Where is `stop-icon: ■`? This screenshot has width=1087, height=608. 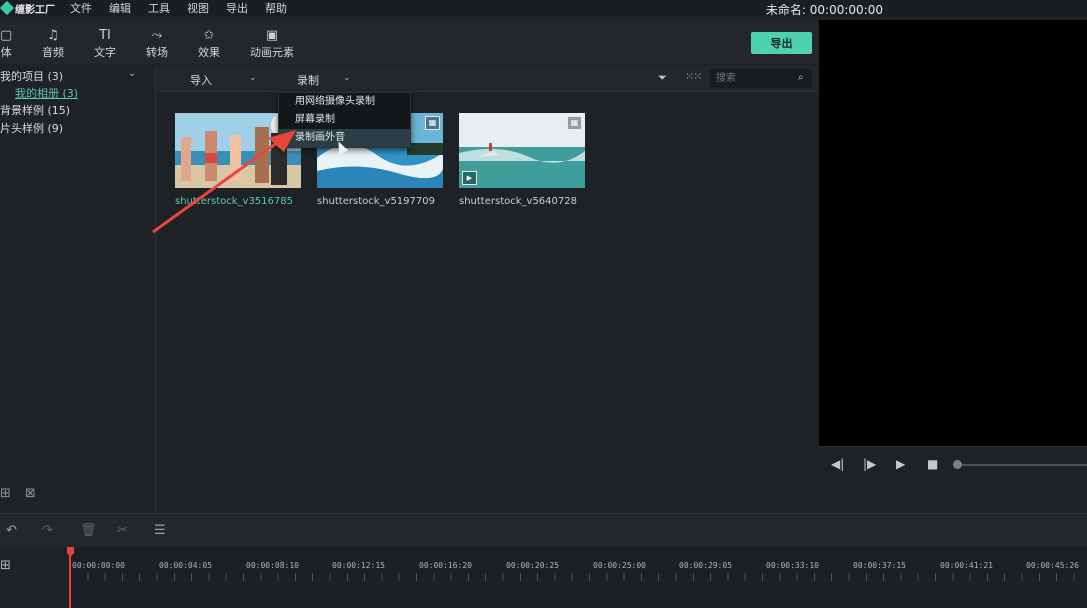
stop-icon: ■ is located at coordinates (932, 464).